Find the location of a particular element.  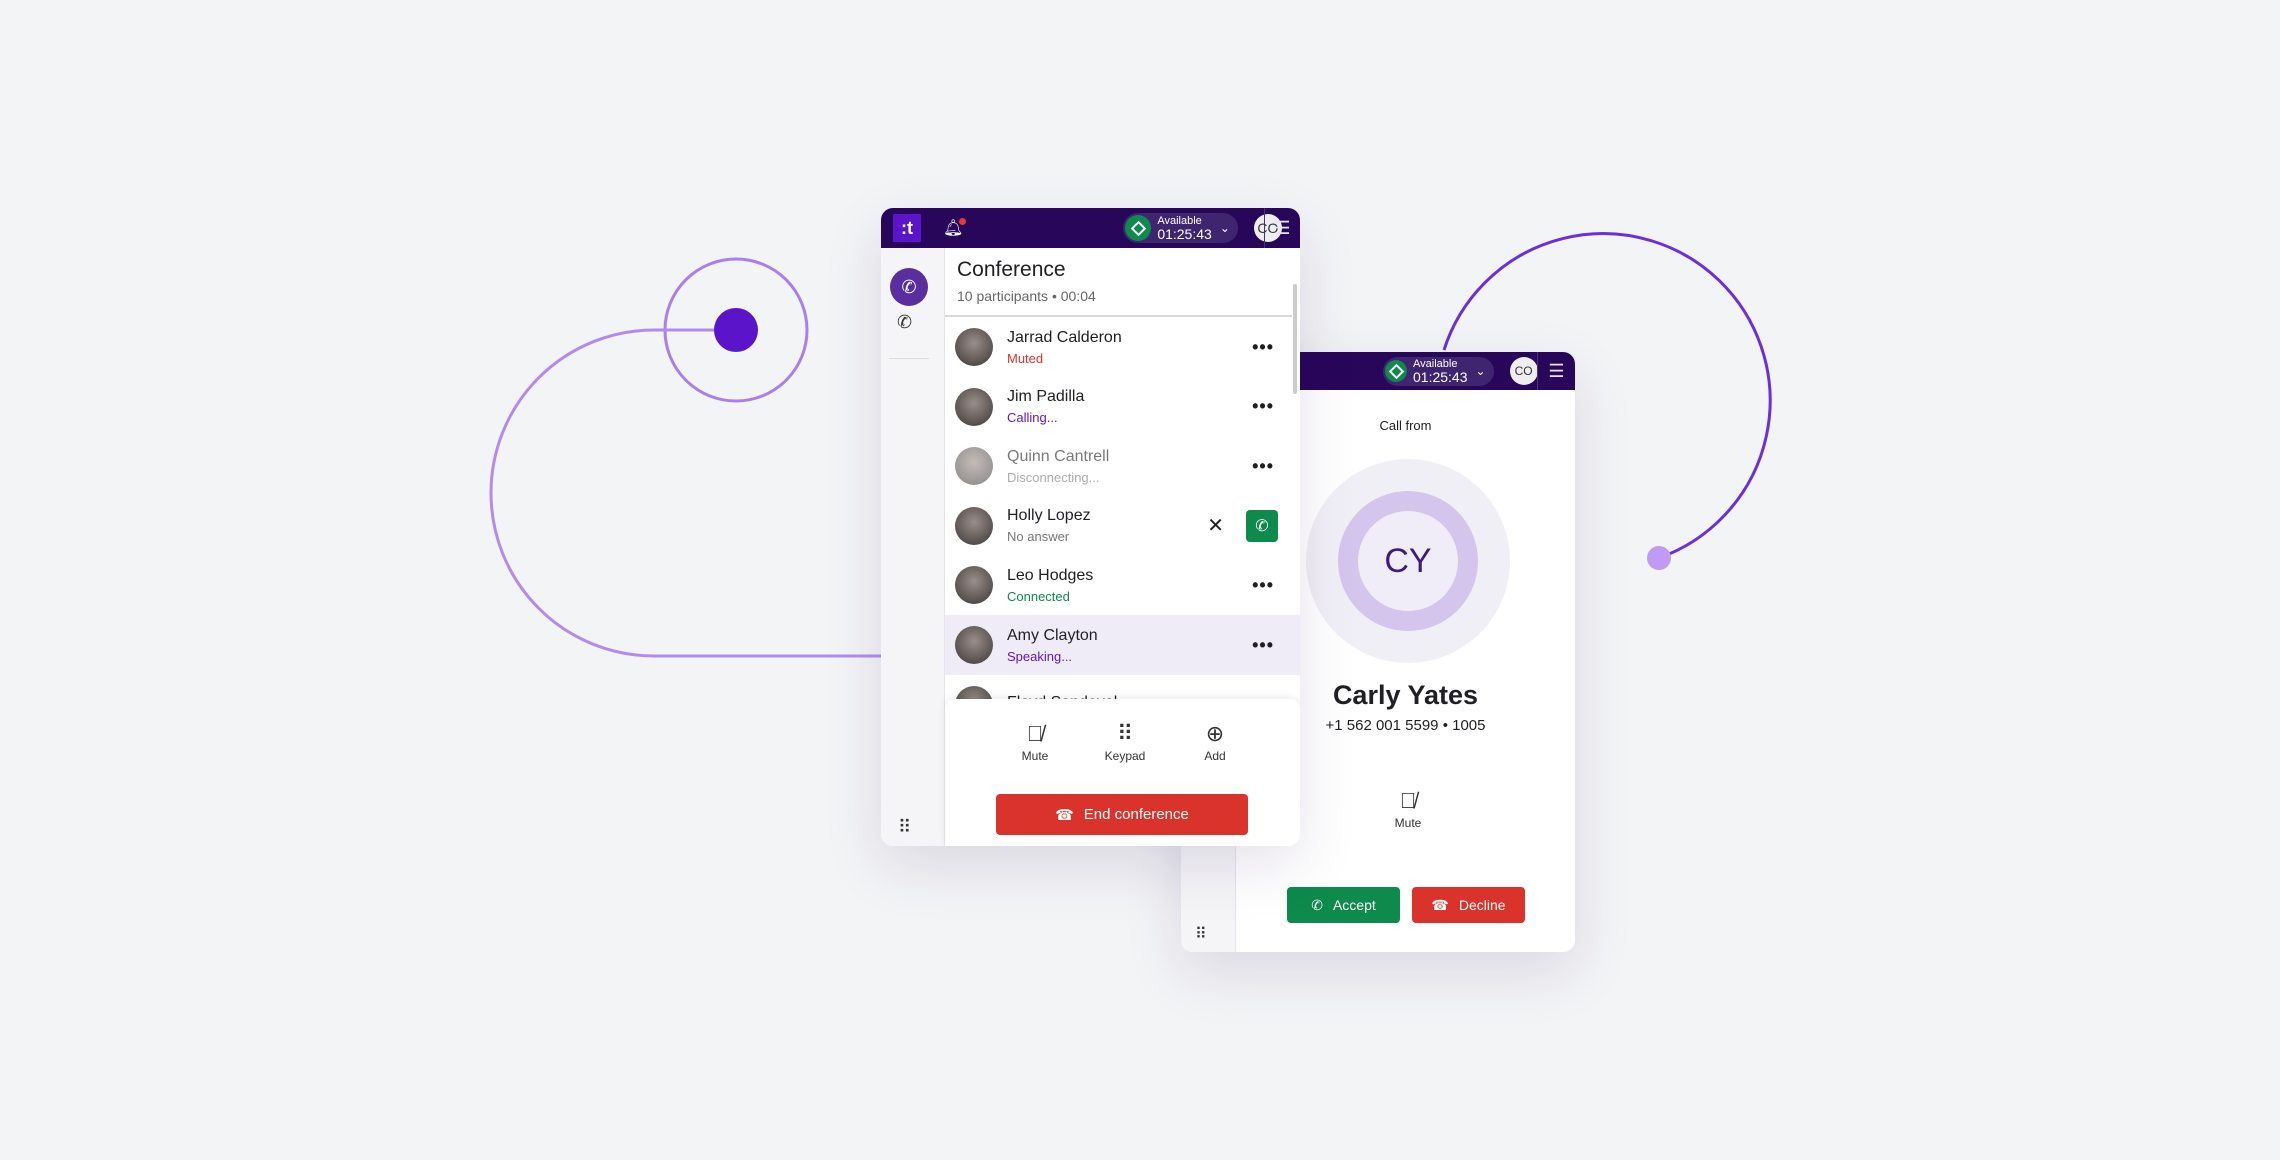

sidebar-divider is located at coordinates (909, 358).